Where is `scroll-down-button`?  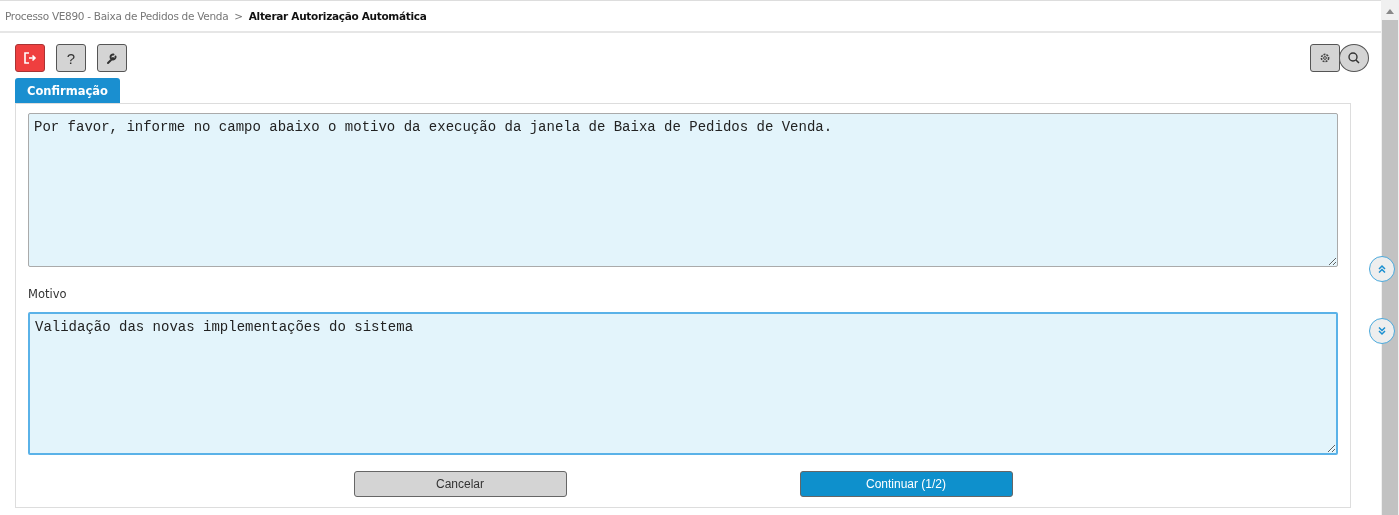 scroll-down-button is located at coordinates (1382, 331).